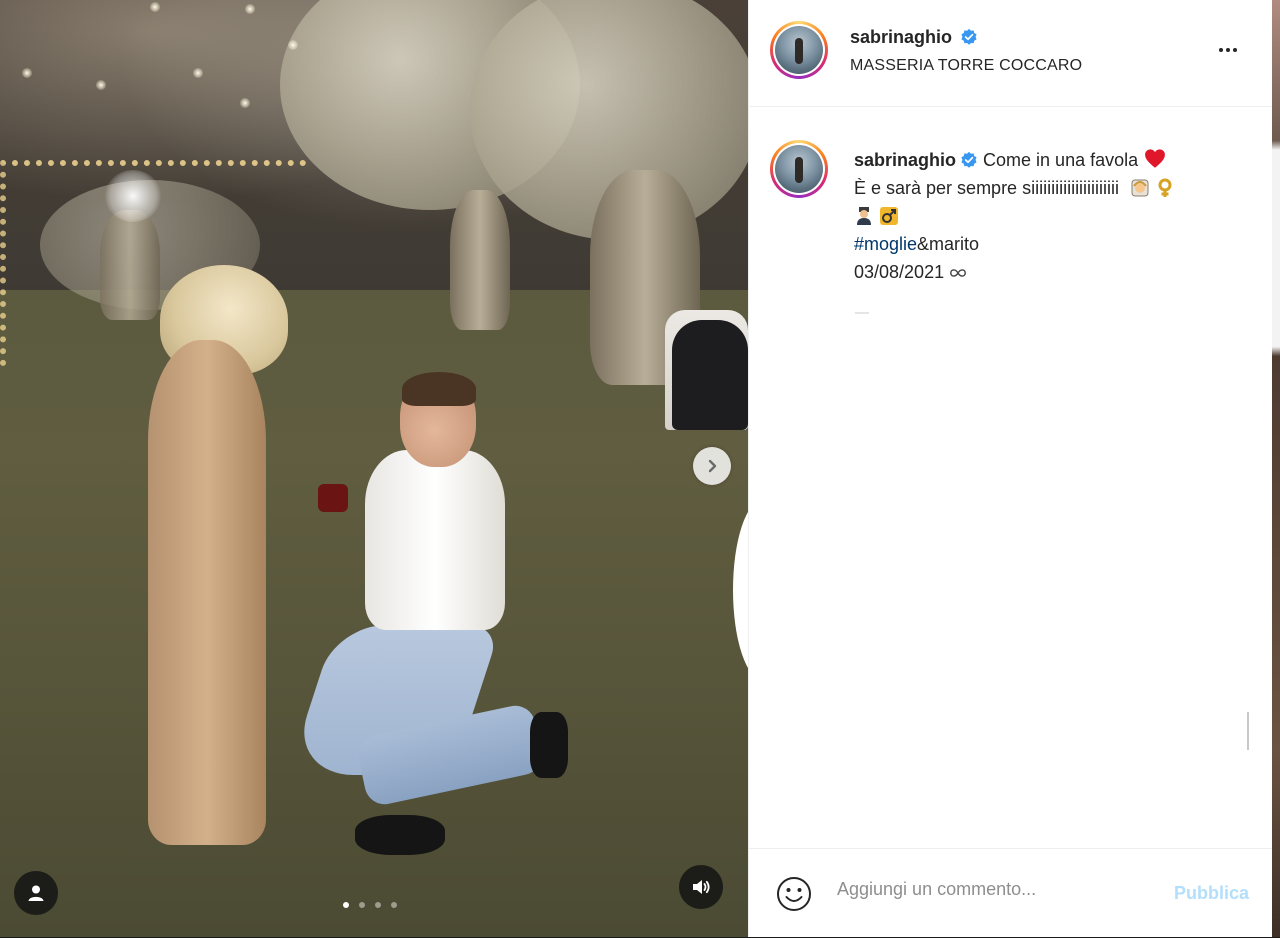 The width and height of the screenshot is (1280, 938). I want to click on carousel-indicator, so click(370, 905).